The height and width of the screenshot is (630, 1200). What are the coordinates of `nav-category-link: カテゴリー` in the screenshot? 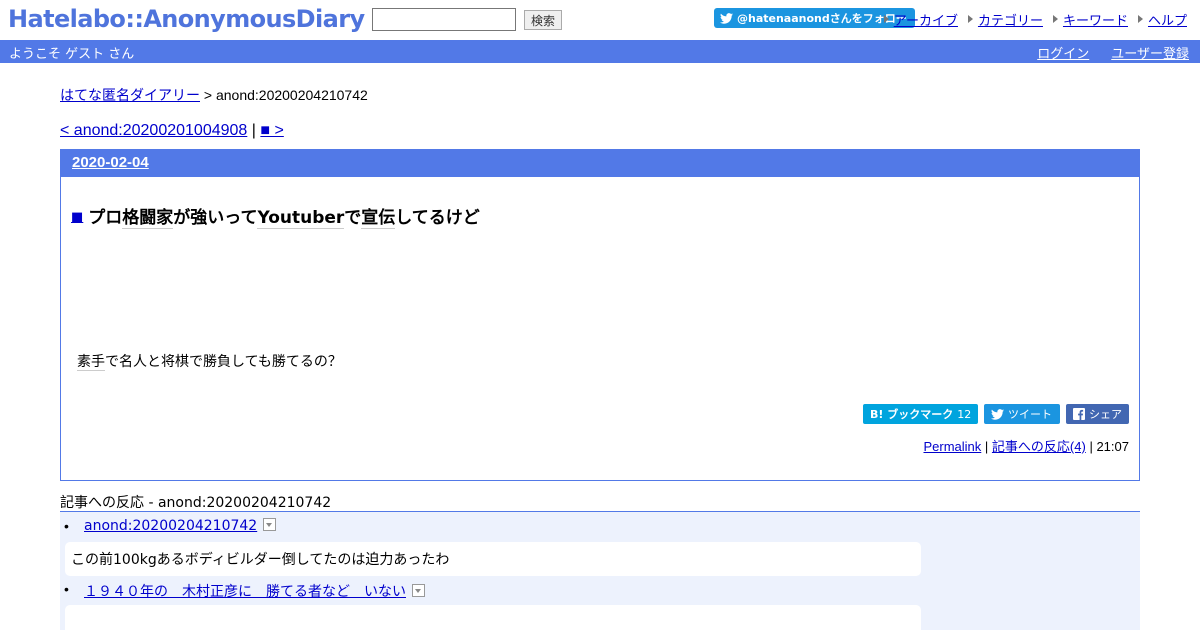 It's located at (1005, 19).